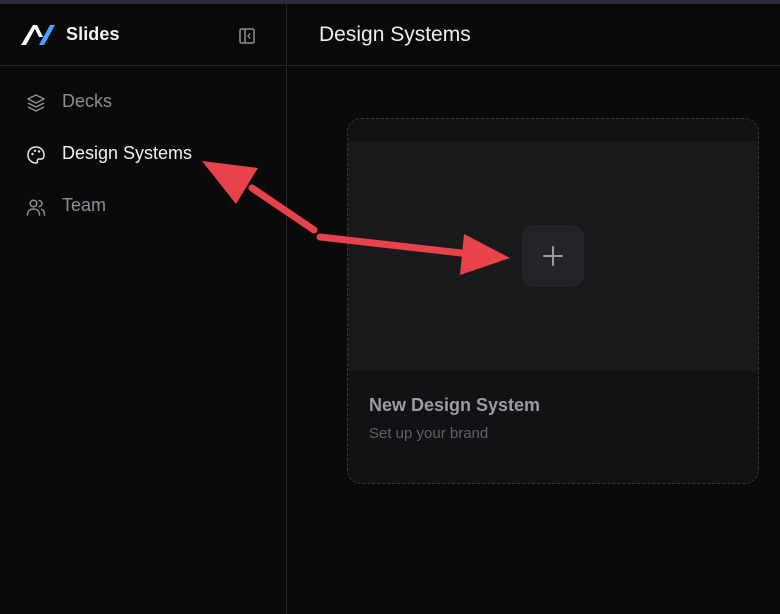 This screenshot has height=614, width=780. I want to click on sidebar-collapse-icon, so click(247, 36).